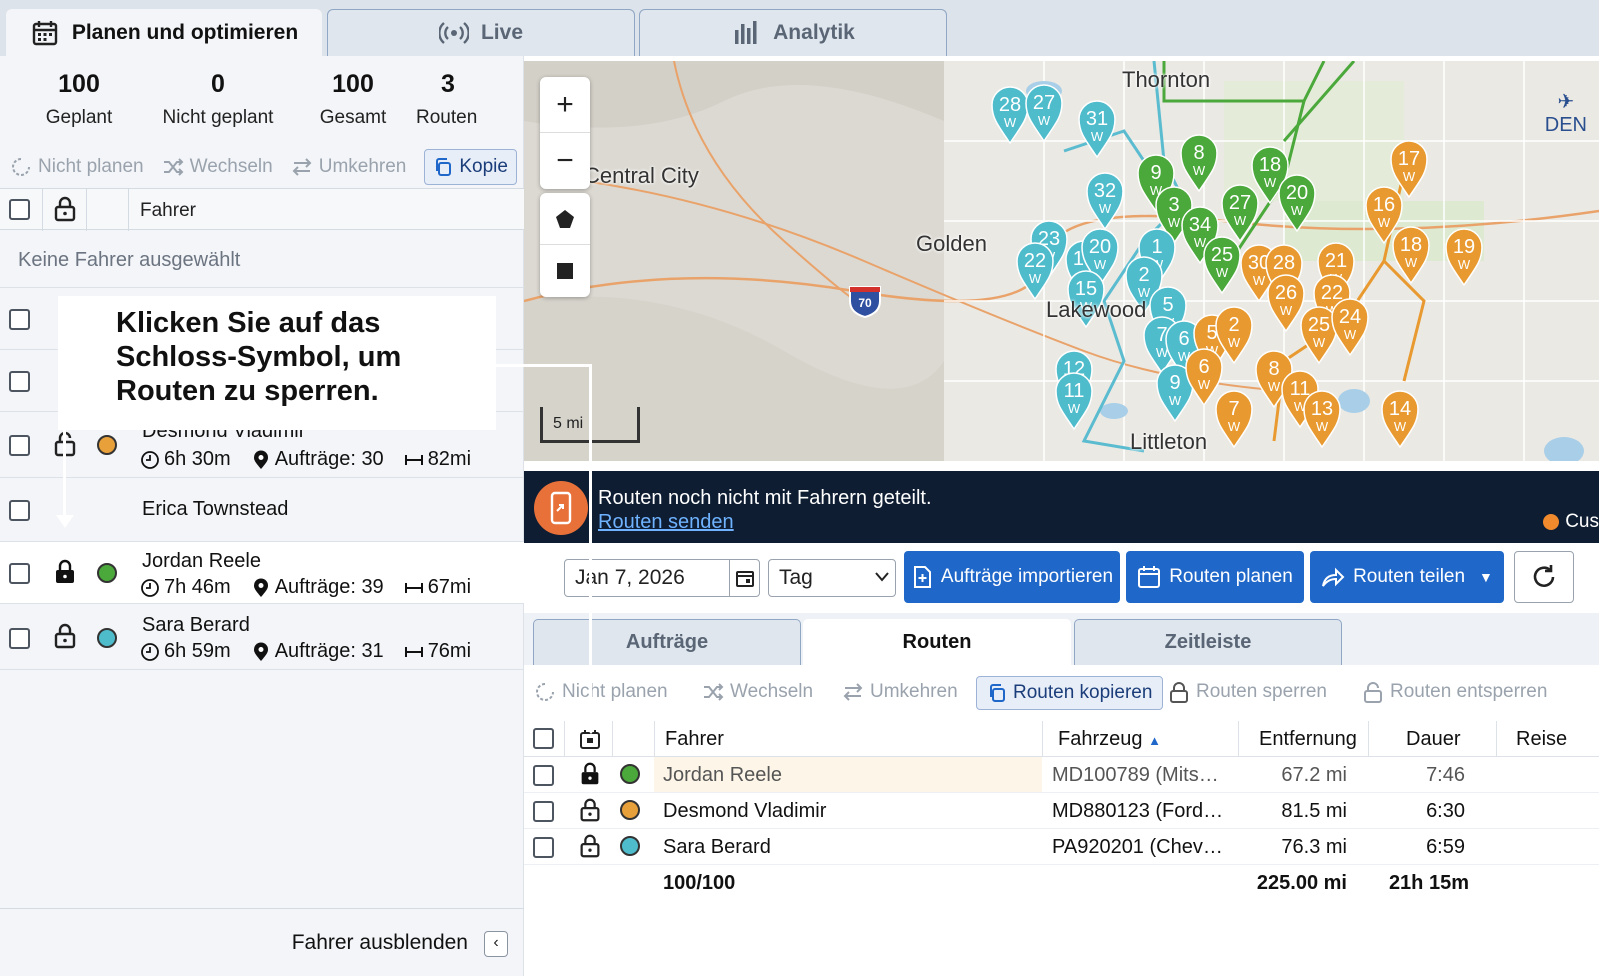  What do you see at coordinates (260, 651) in the screenshot?
I see `location-pin-icon` at bounding box center [260, 651].